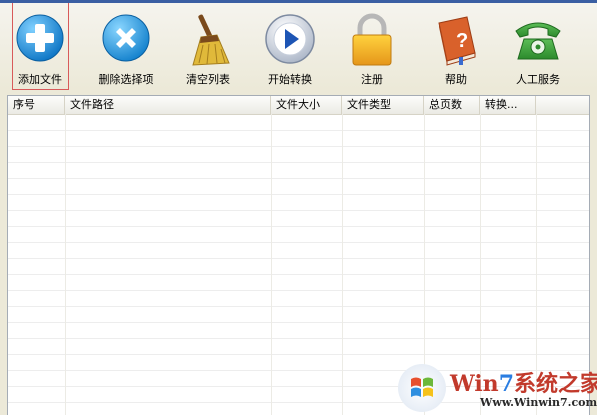  I want to click on register-button: 注册, so click(372, 46).